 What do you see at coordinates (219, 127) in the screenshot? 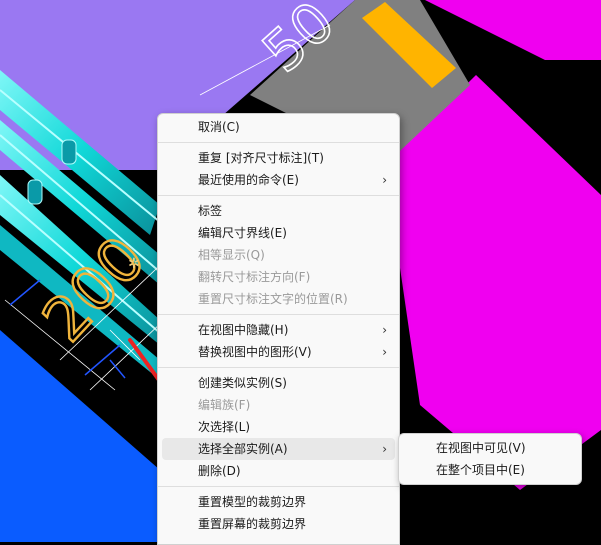
I see `menu-item-label: 取消(C)` at bounding box center [219, 127].